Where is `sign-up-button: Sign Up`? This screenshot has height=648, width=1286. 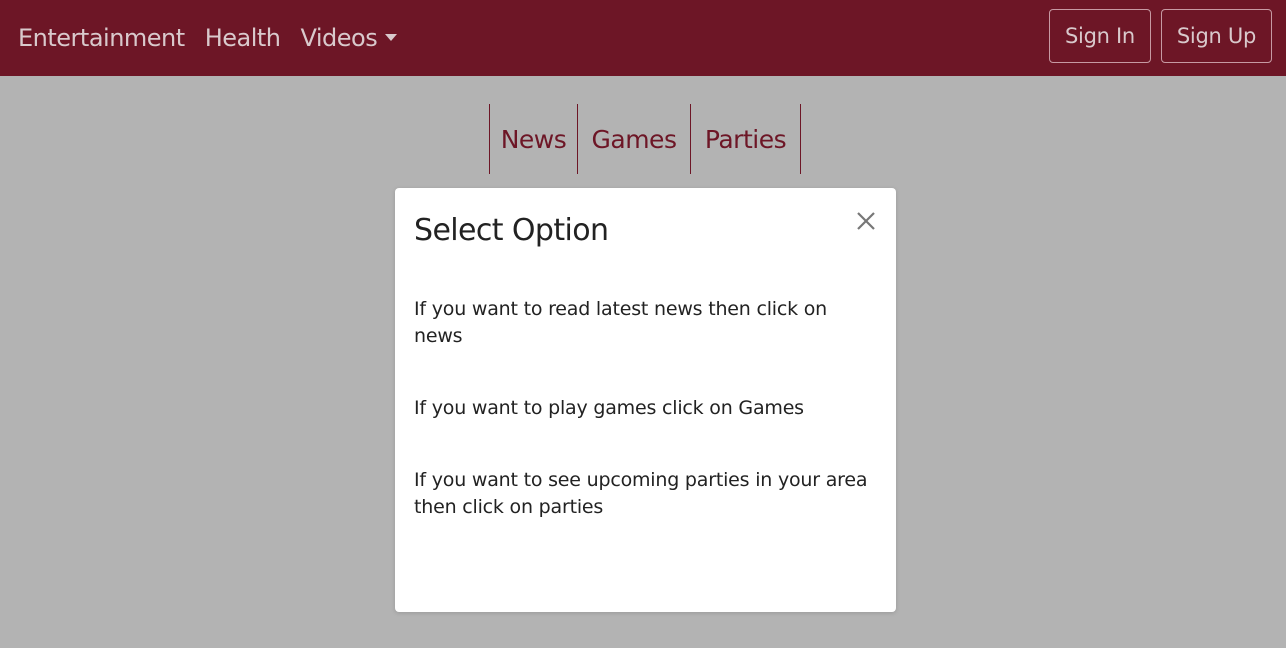
sign-up-button: Sign Up is located at coordinates (1216, 36).